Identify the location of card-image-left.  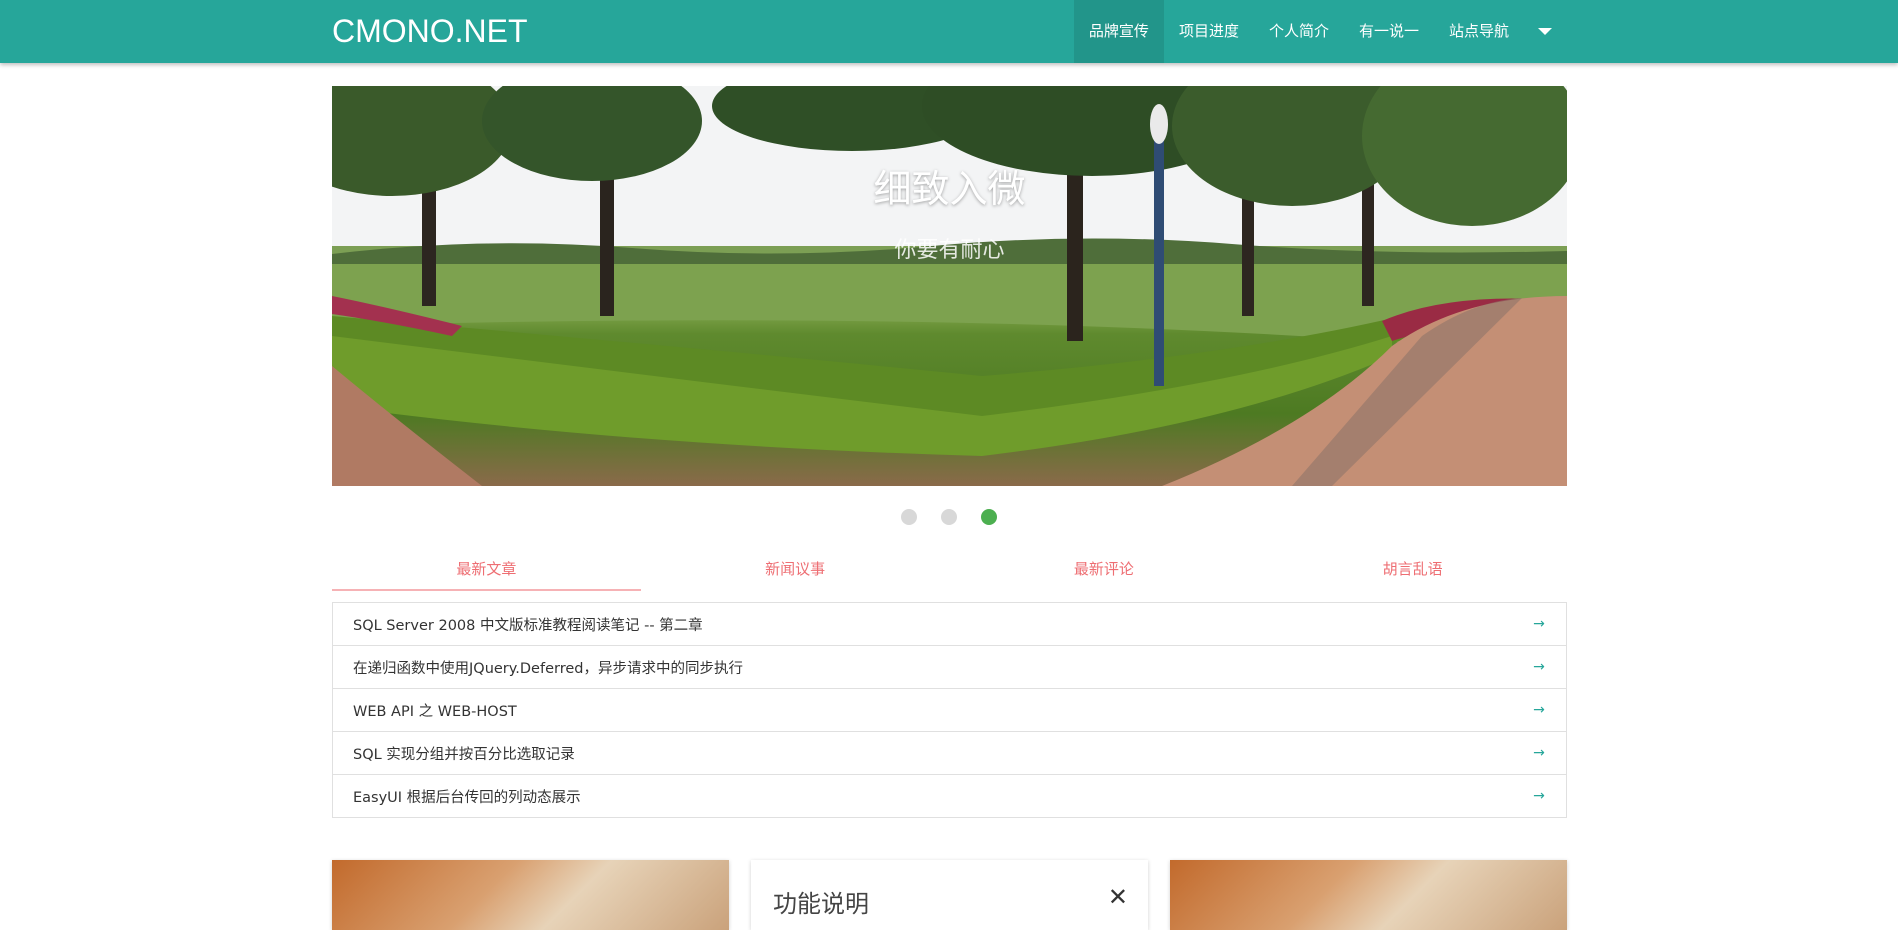
(530, 895).